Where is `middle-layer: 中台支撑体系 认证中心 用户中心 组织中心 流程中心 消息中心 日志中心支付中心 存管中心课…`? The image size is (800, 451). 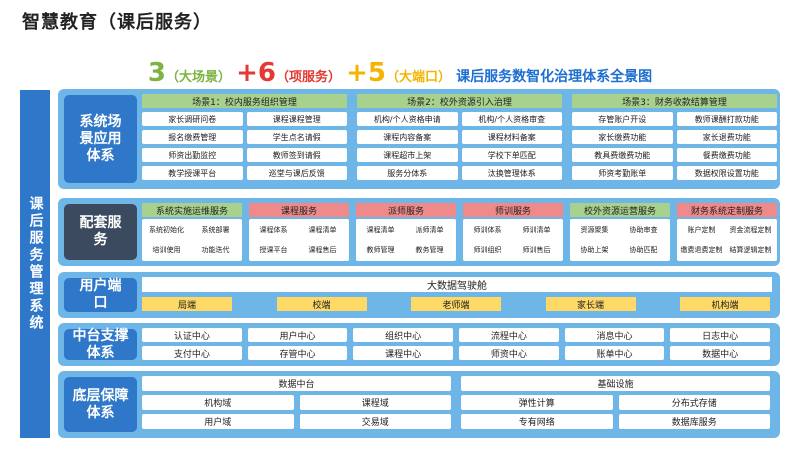
middle-layer: 中台支撑体系 认证中心 用户中心 组织中心 流程中心 消息中心 日志中心支付中心 存管中心课… is located at coordinates (419, 344).